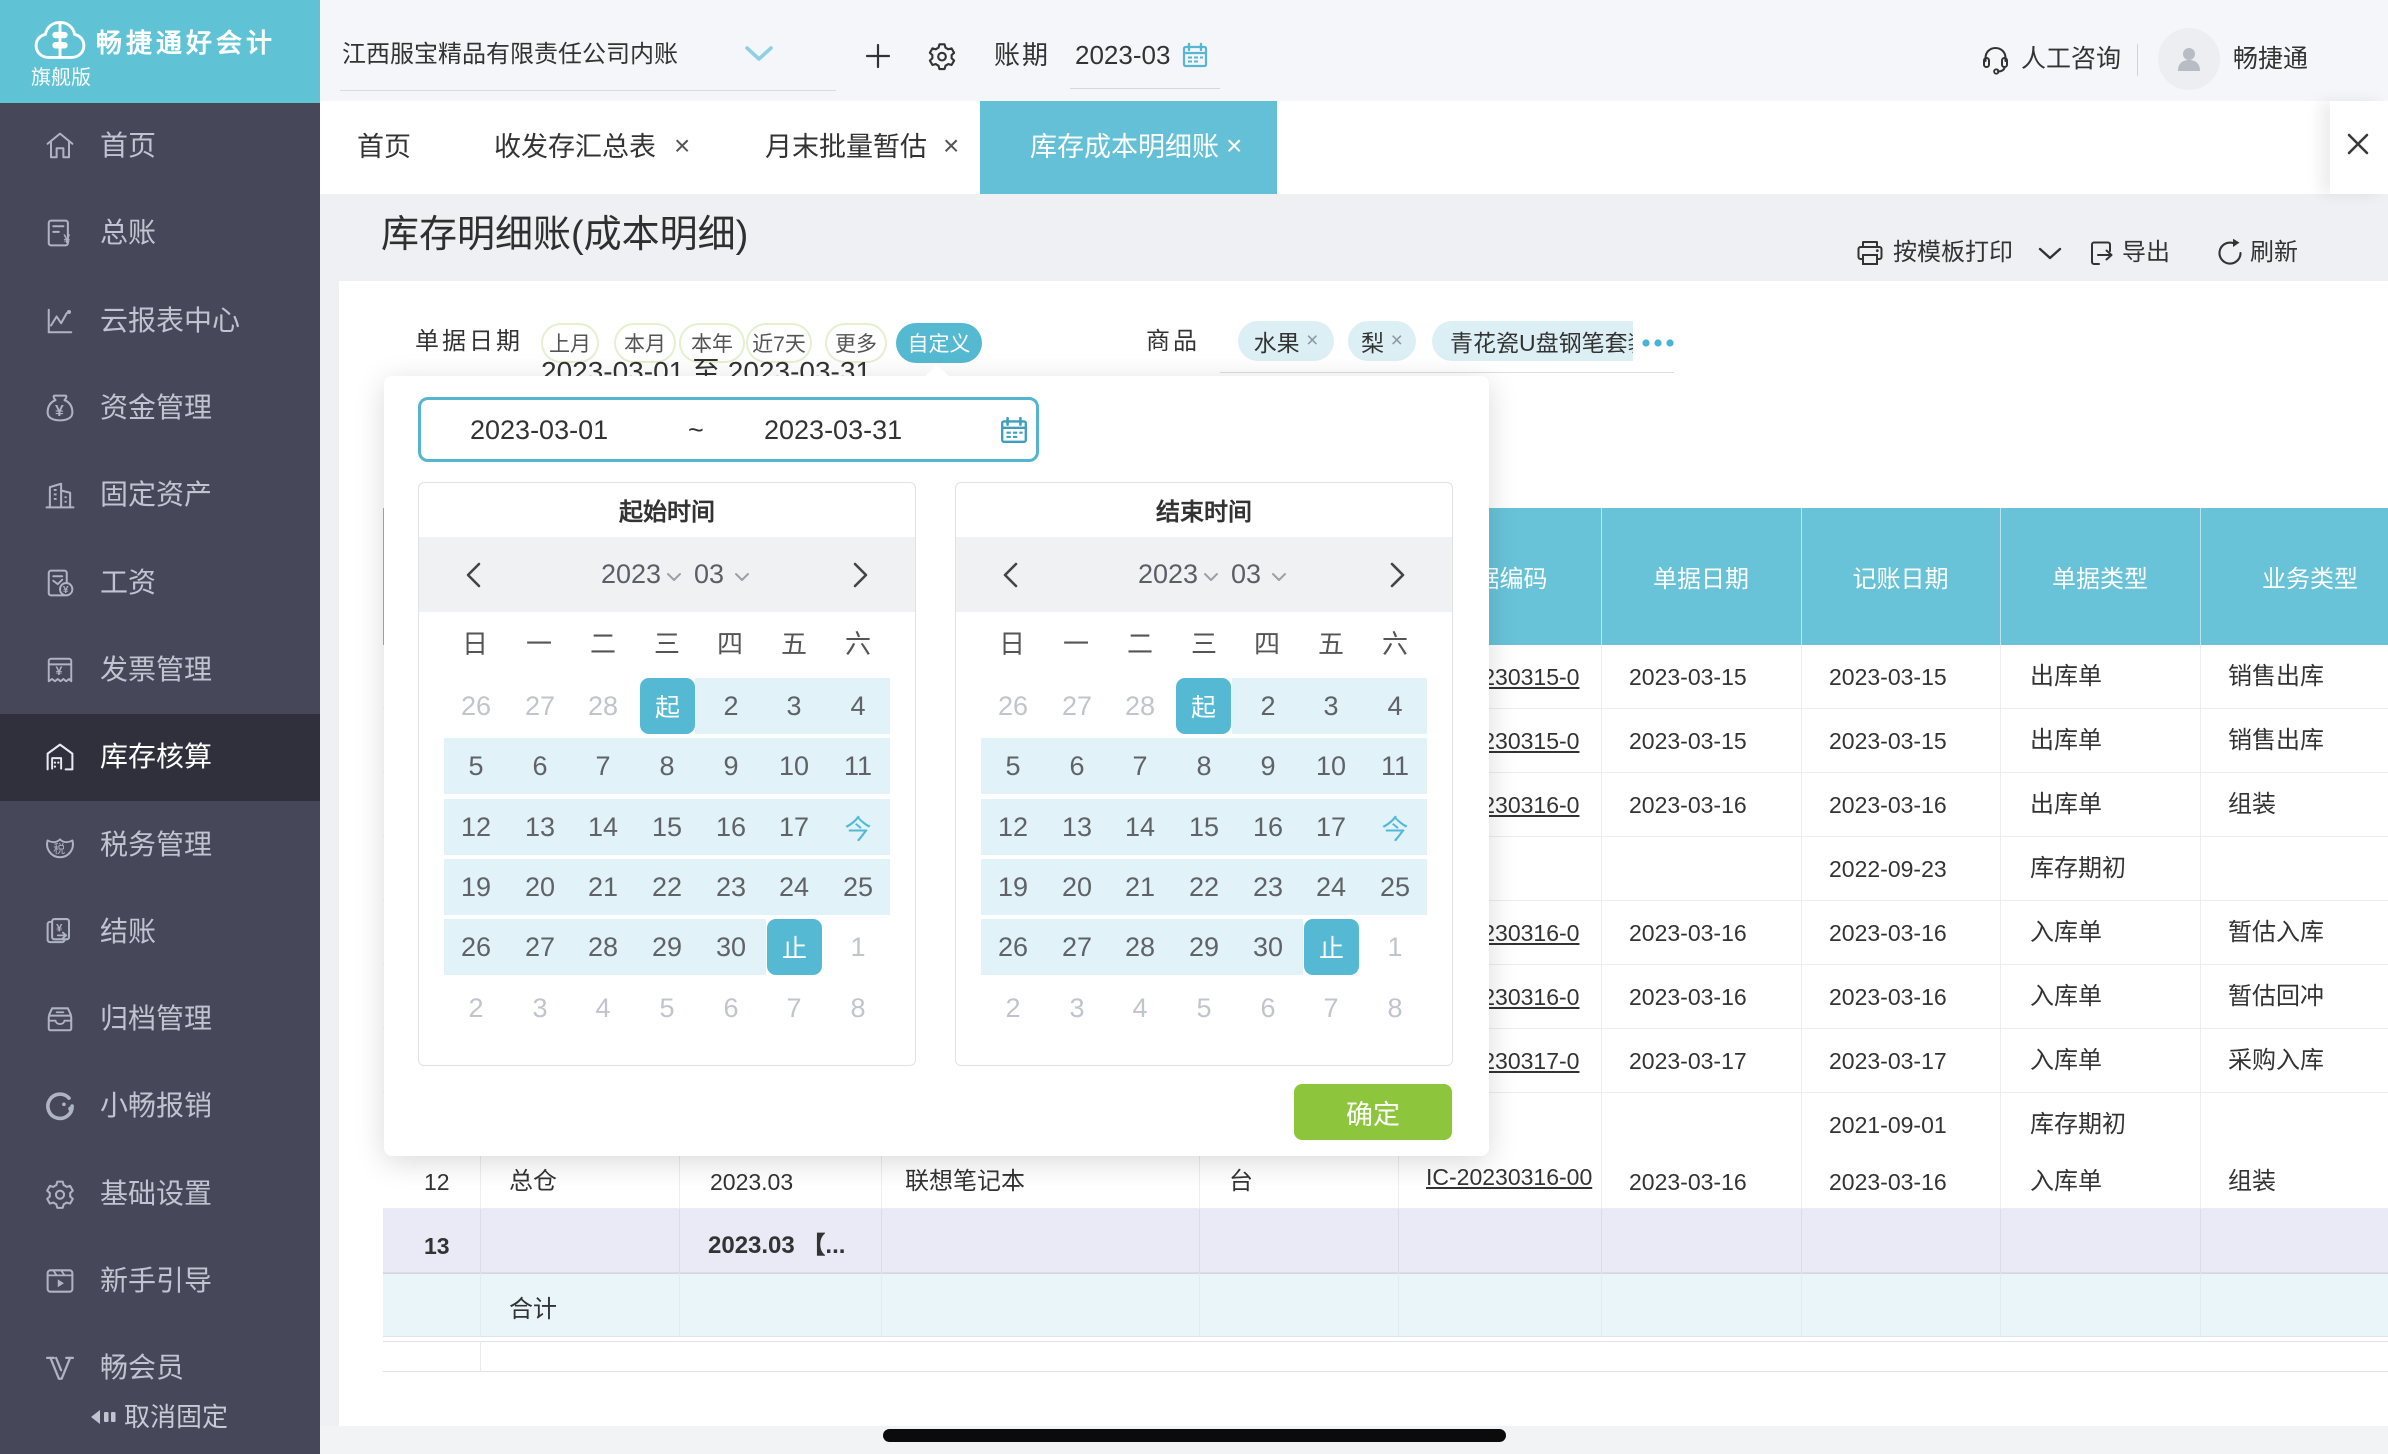 This screenshot has height=1454, width=2388. I want to click on svg-text: 税, so click(59, 849).